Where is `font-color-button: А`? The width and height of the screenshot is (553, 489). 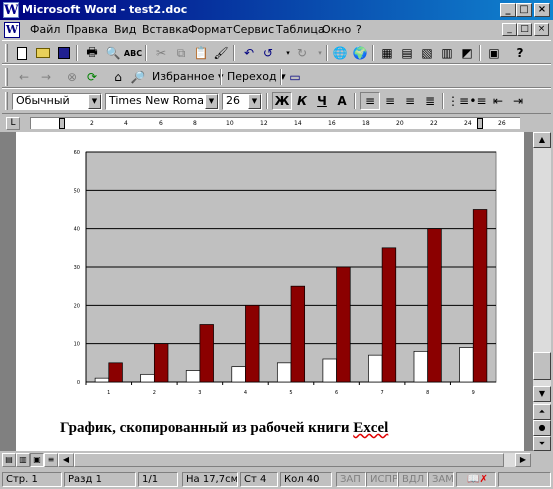
font-color-button: А is located at coordinates (342, 101).